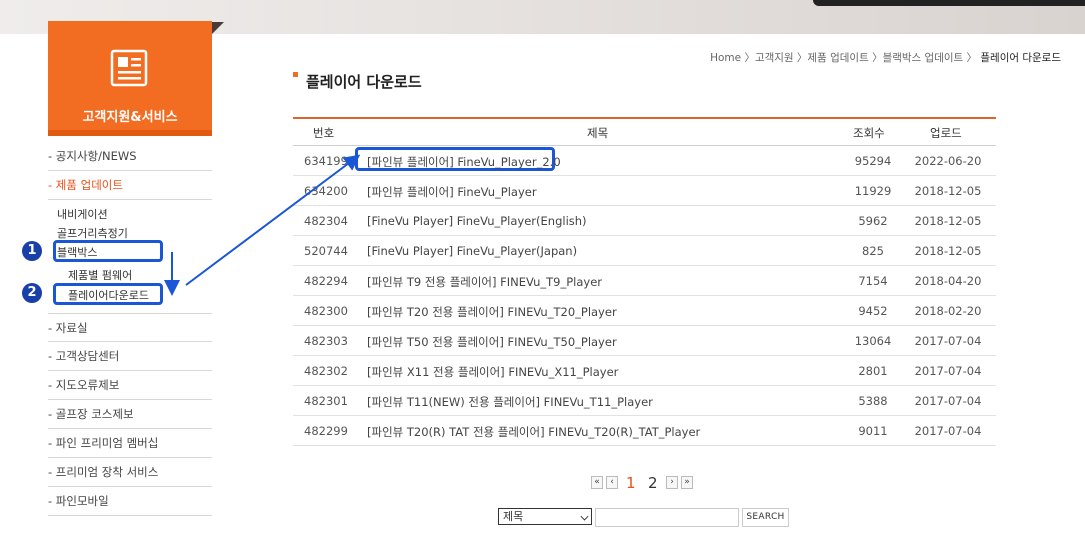 The image size is (1085, 541). What do you see at coordinates (324, 133) in the screenshot?
I see `header-number: 번호` at bounding box center [324, 133].